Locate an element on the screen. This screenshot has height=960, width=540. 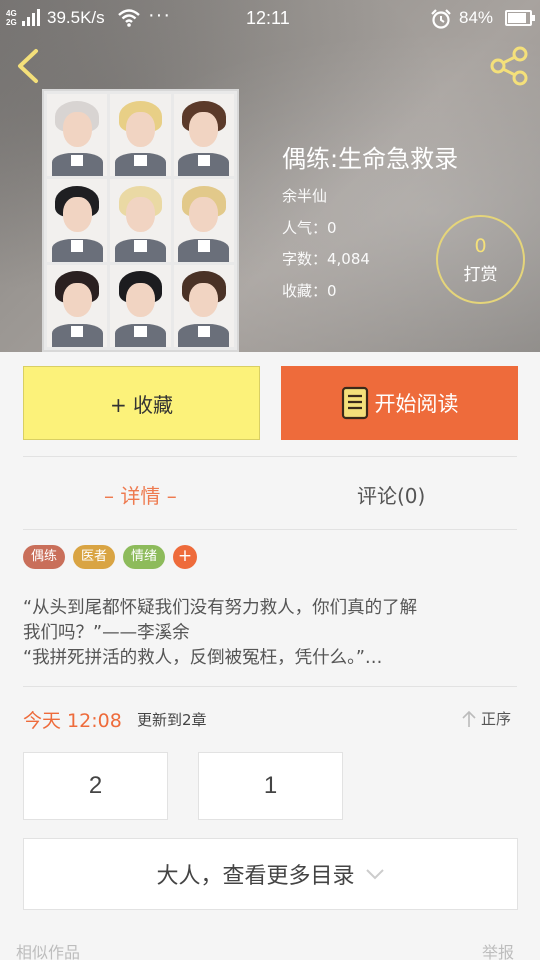
add-favorite-button: + 收藏 is located at coordinates (141, 403).